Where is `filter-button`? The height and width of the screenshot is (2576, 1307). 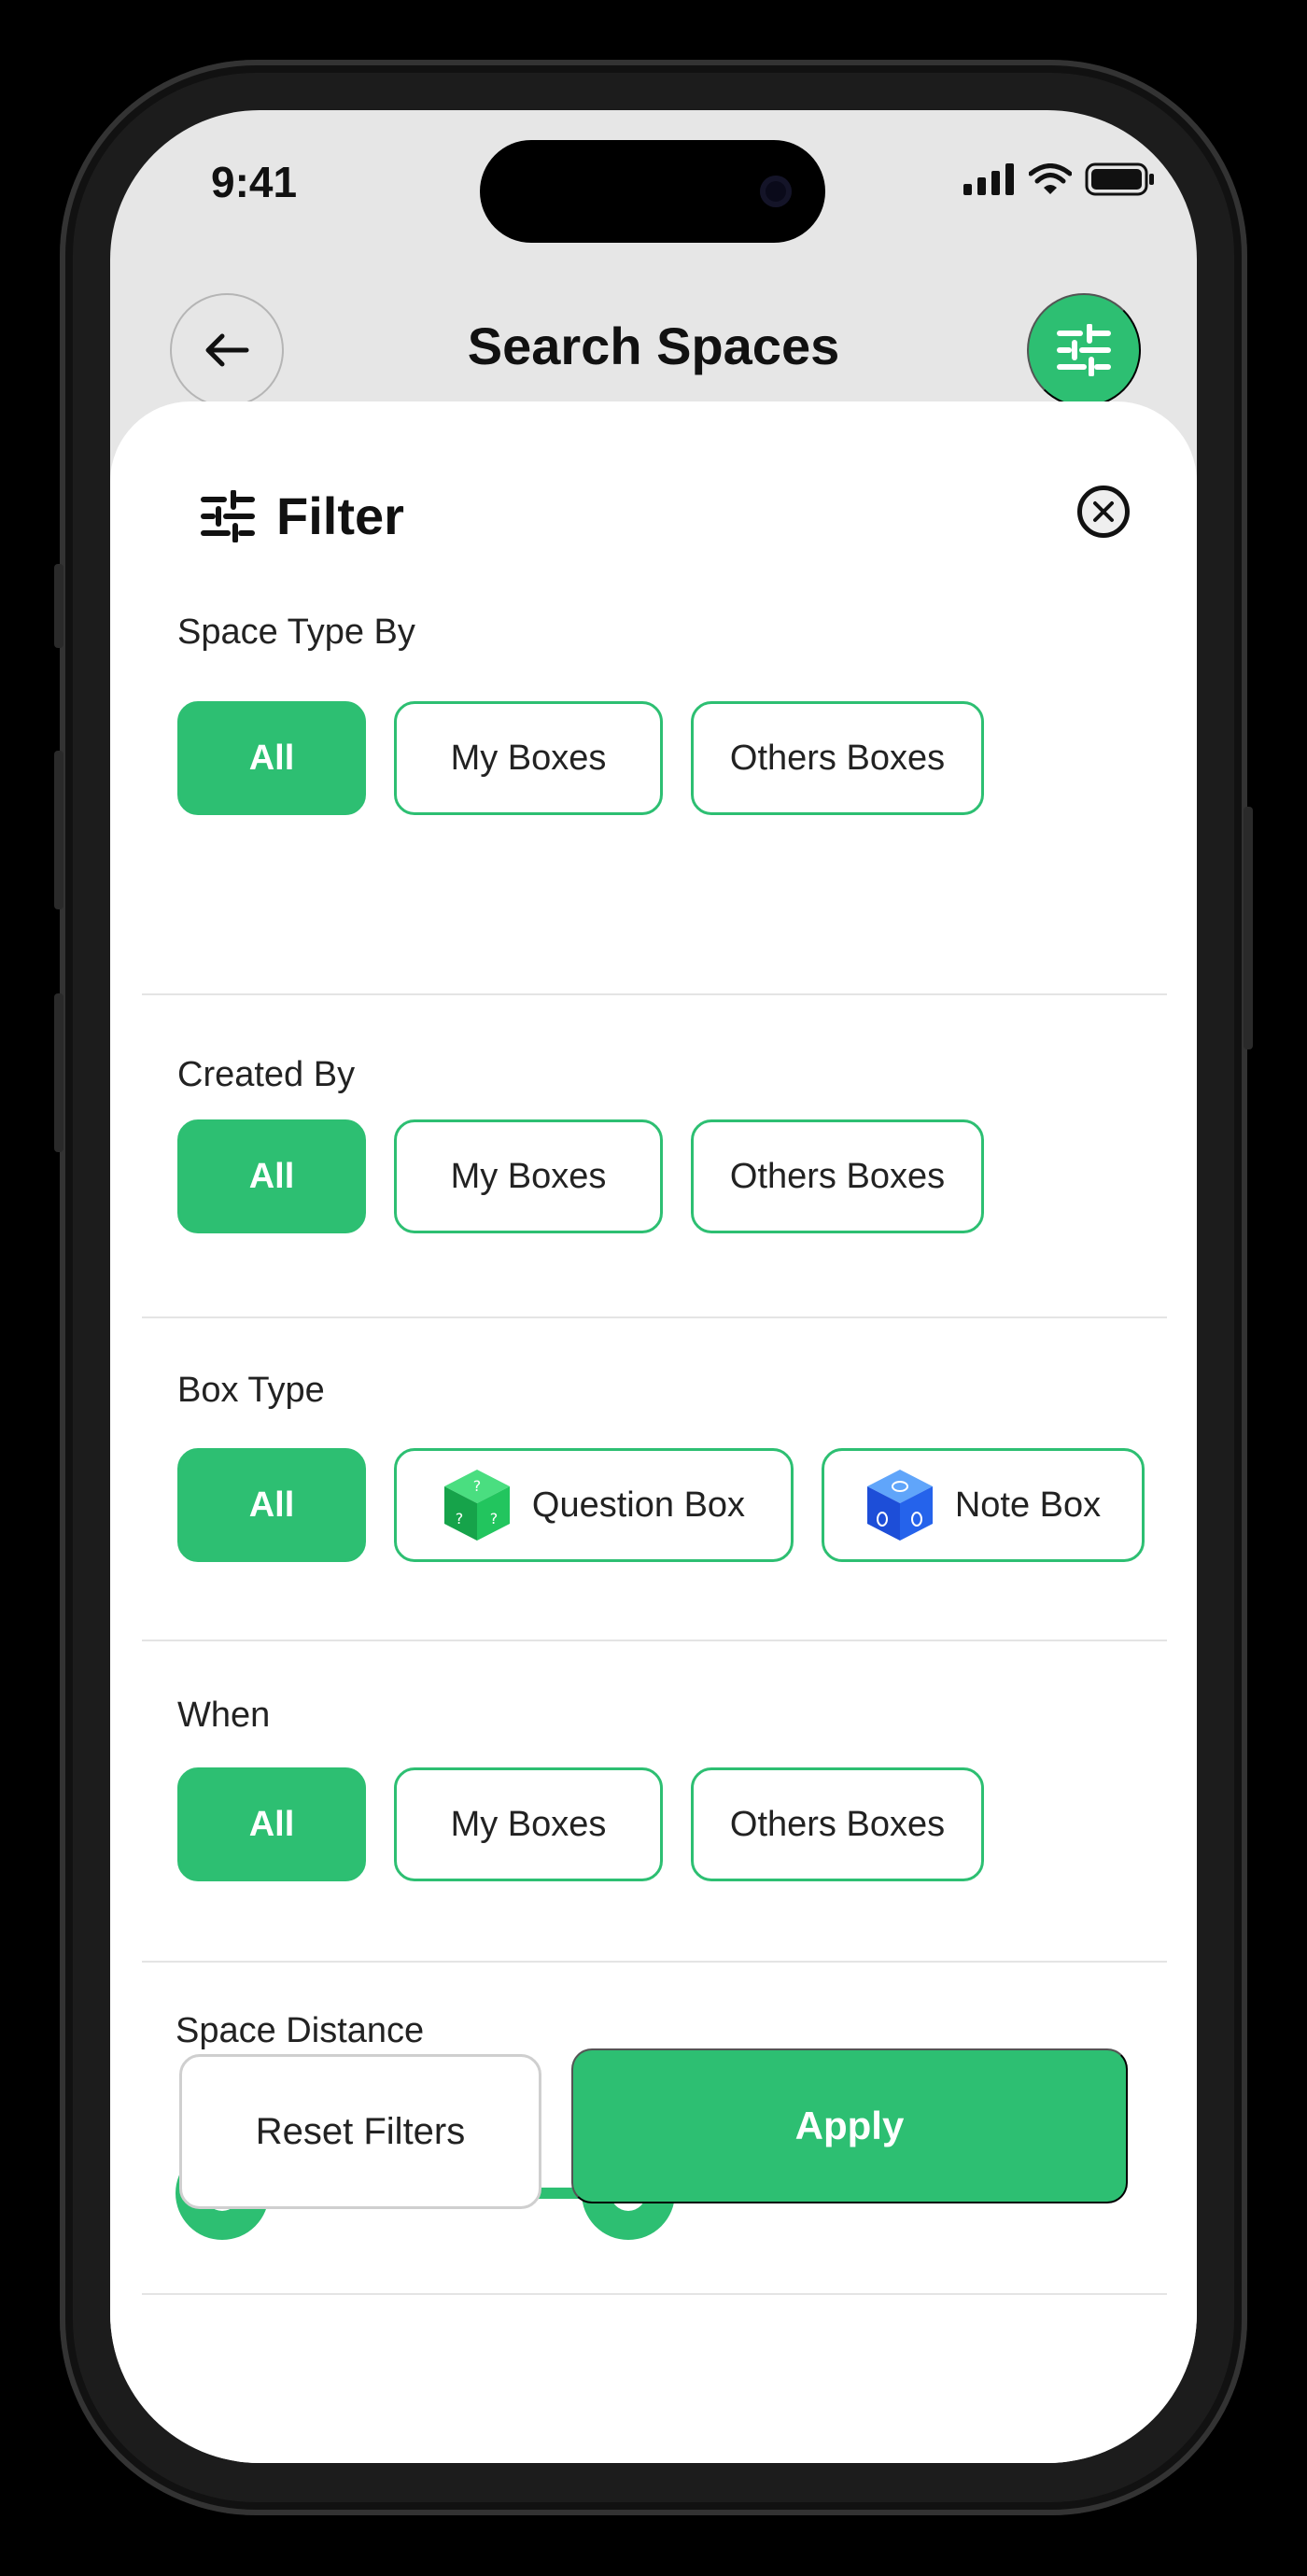 filter-button is located at coordinates (1084, 350).